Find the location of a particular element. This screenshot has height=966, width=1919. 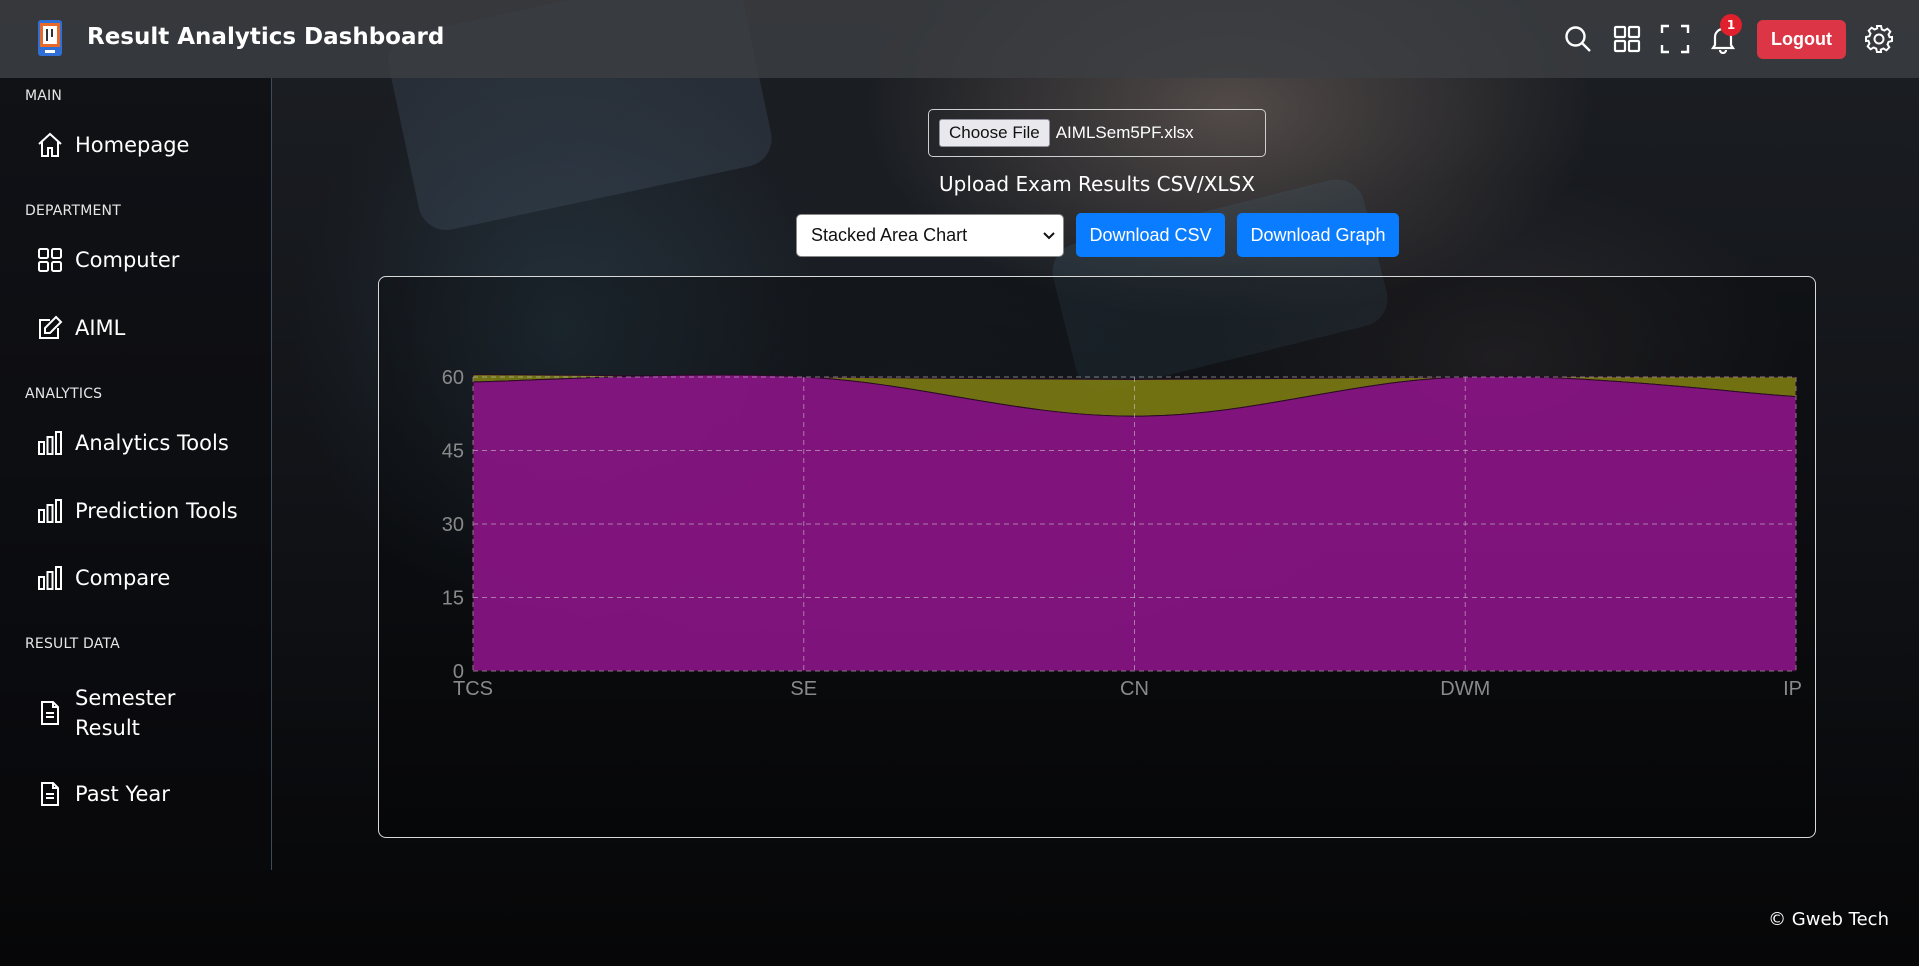

x-tick-label: SE is located at coordinates (803, 689).